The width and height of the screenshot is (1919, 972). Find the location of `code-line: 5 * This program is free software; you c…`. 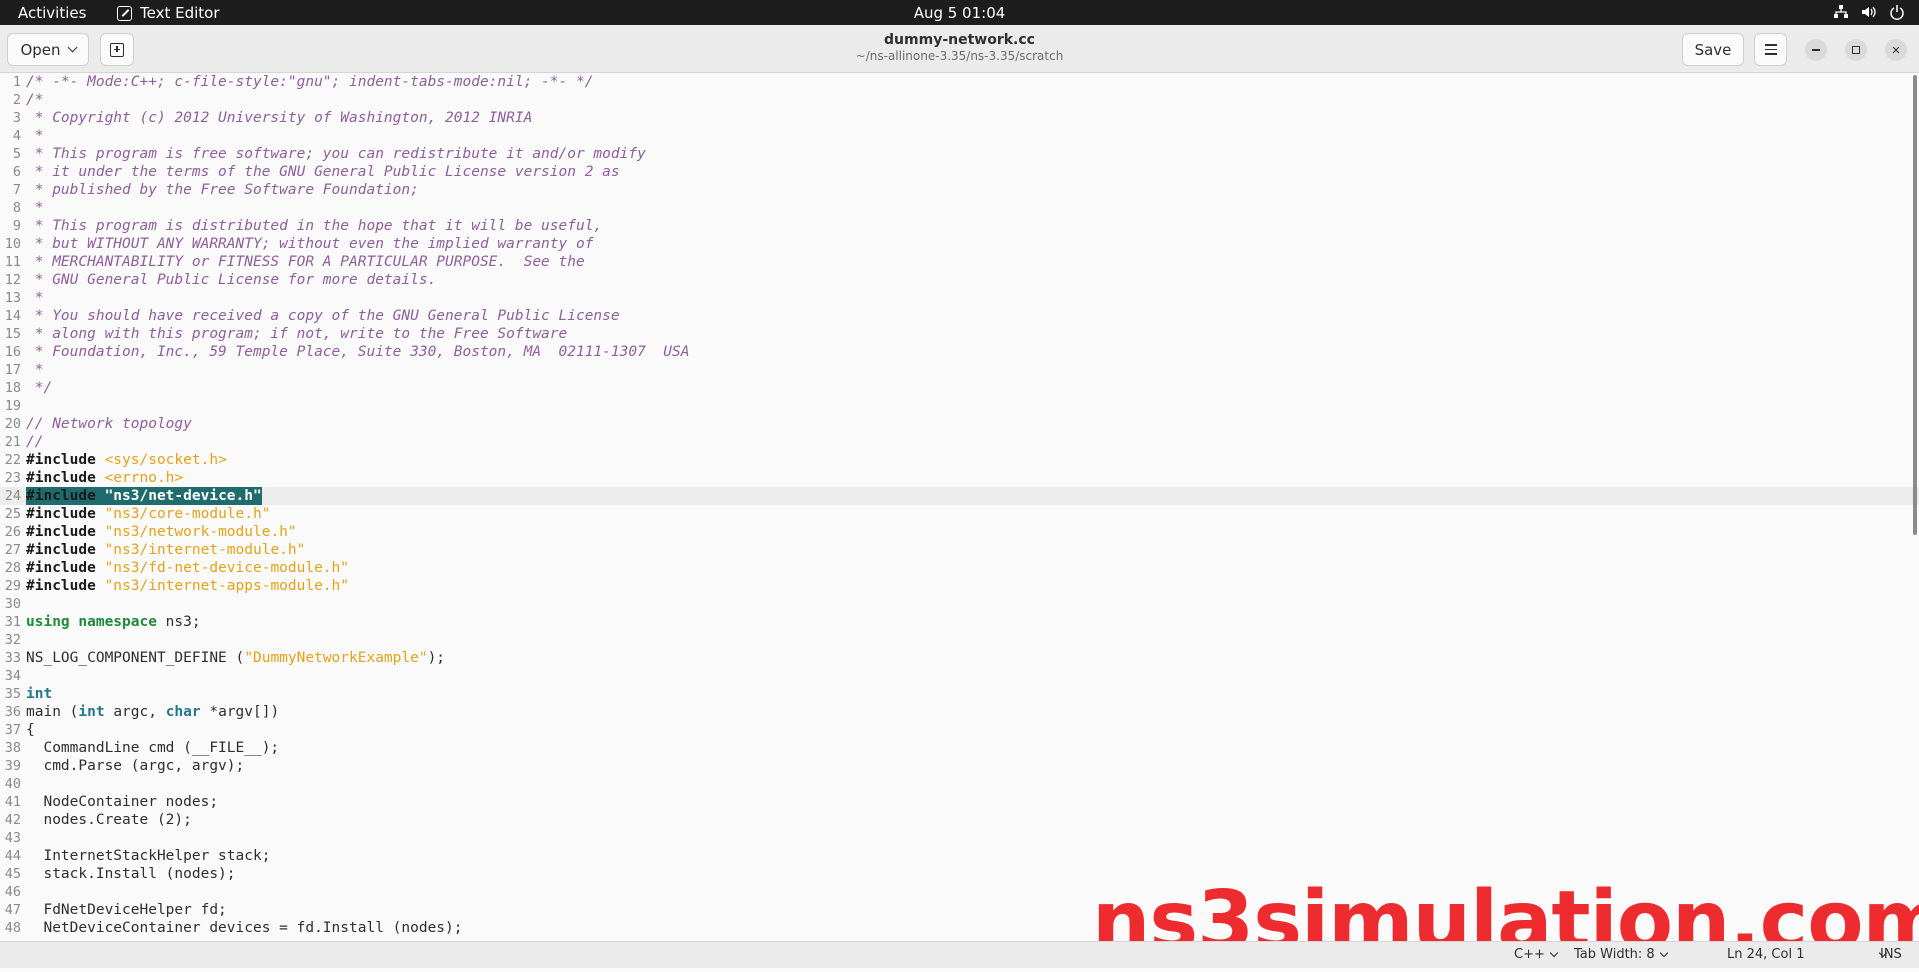

code-line: 5 * This program is free software; you c… is located at coordinates (959, 154).